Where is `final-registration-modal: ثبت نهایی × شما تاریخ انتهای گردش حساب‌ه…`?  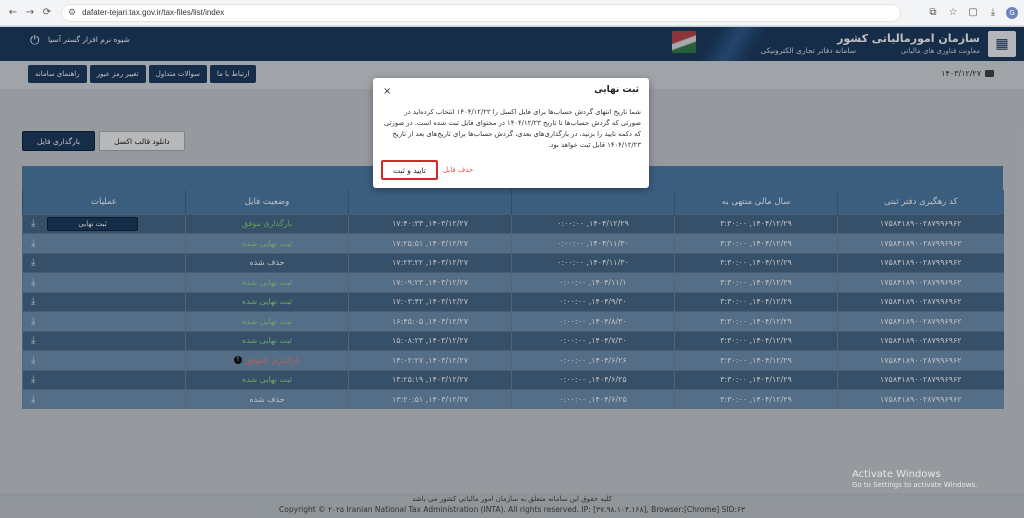
final-registration-modal: ثبت نهایی × شما تاریخ انتهای گردش حساب‌ه… is located at coordinates (511, 133).